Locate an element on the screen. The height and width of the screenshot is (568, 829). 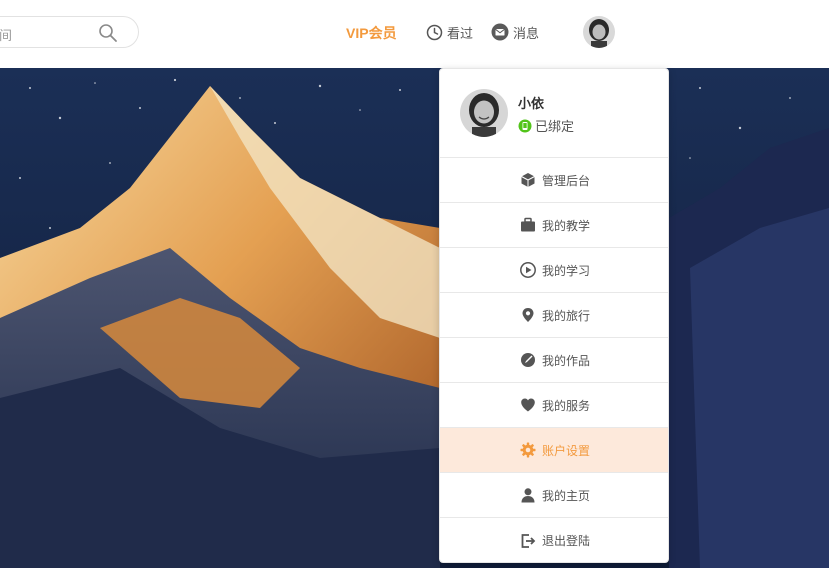
menu-item-homepage: 我的主页 is located at coordinates (554, 495).